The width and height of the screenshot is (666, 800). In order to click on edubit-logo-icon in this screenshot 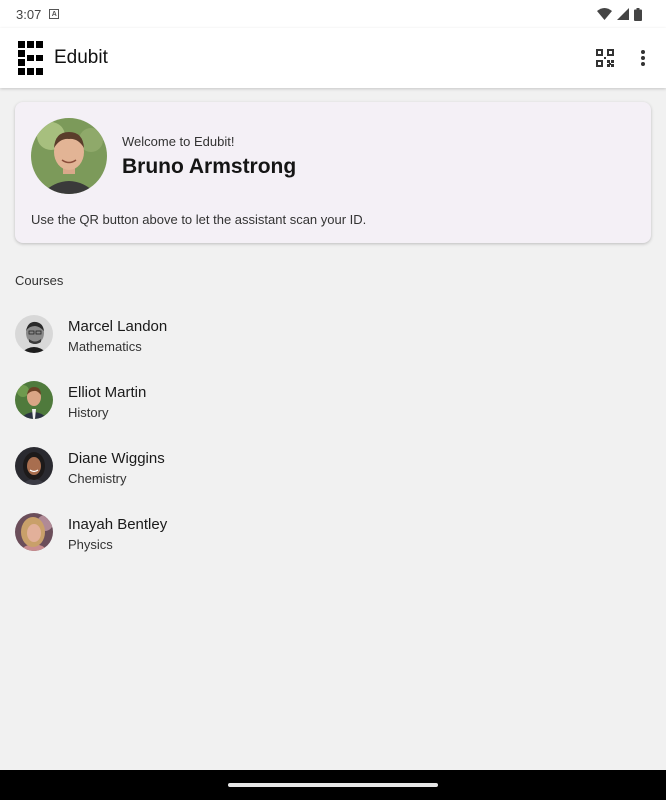, I will do `click(30, 58)`.